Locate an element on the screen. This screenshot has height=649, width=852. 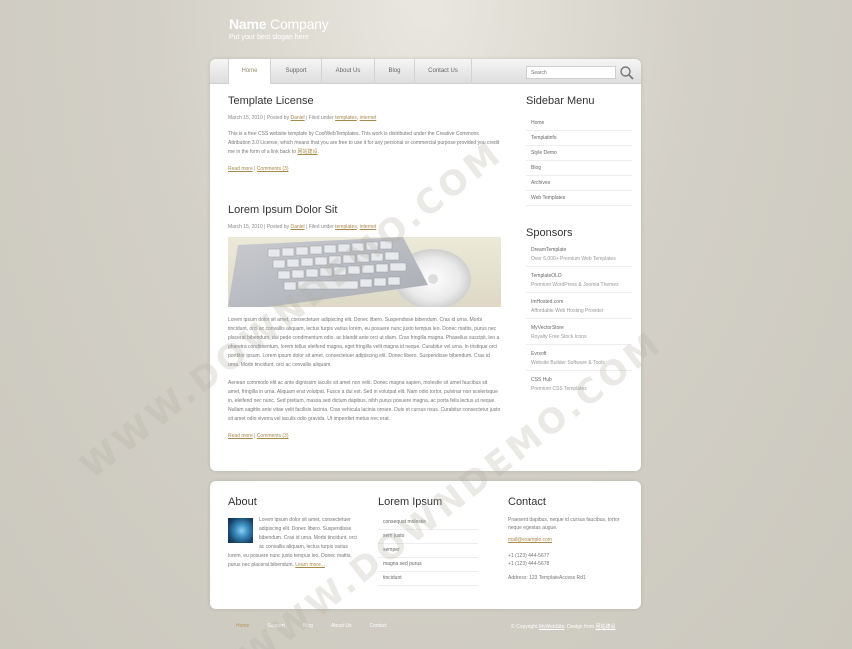
sponsor-name: TemplateOLD is located at coordinates (581, 276).